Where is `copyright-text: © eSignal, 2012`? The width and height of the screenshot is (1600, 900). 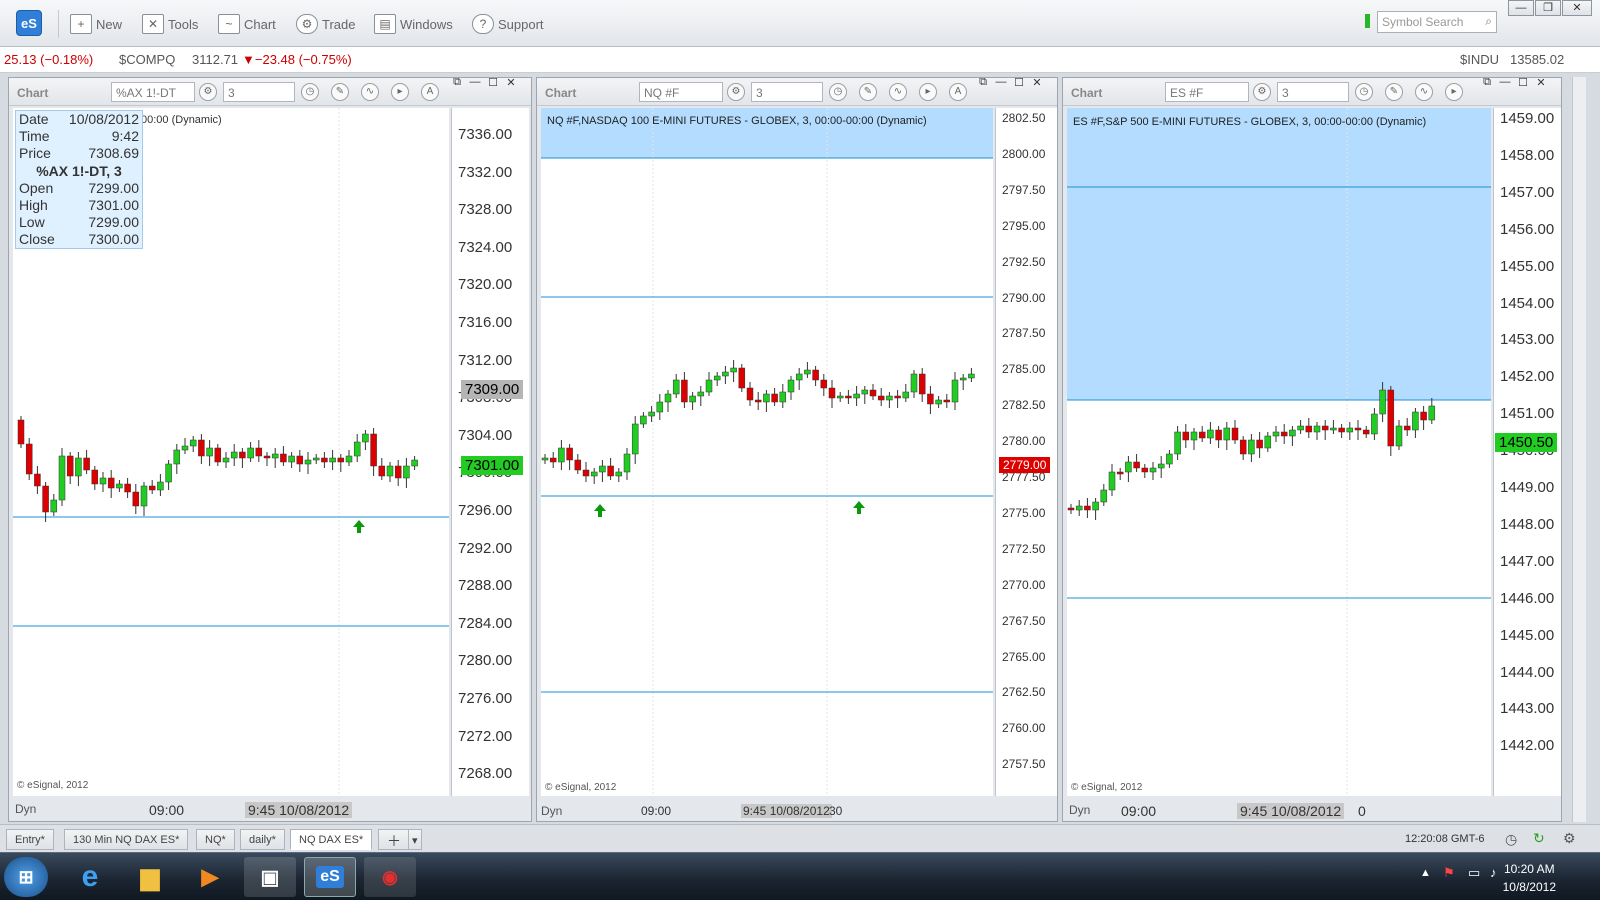 copyright-text: © eSignal, 2012 is located at coordinates (53, 785).